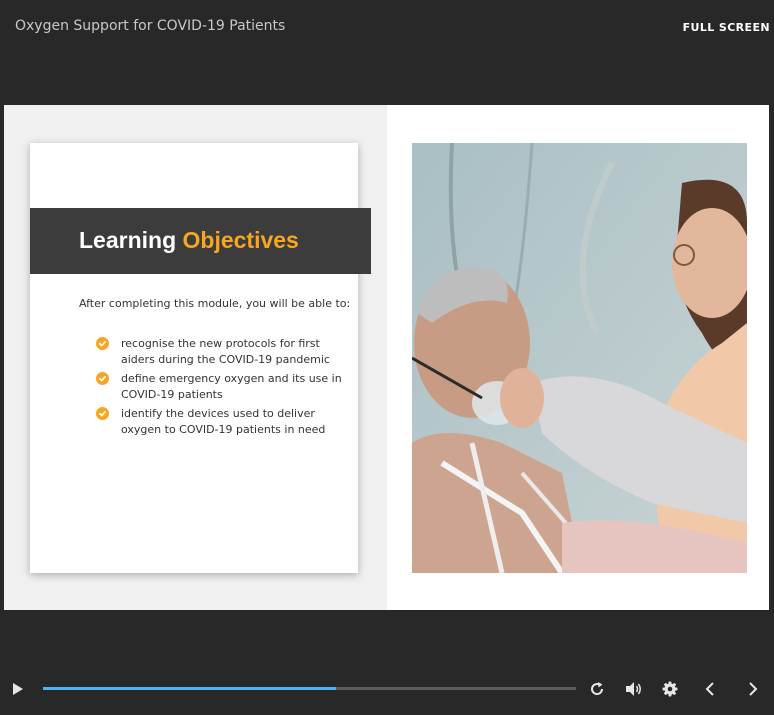 This screenshot has height=715, width=774. Describe the element at coordinates (190, 688) in the screenshot. I see `progress-fill` at that location.